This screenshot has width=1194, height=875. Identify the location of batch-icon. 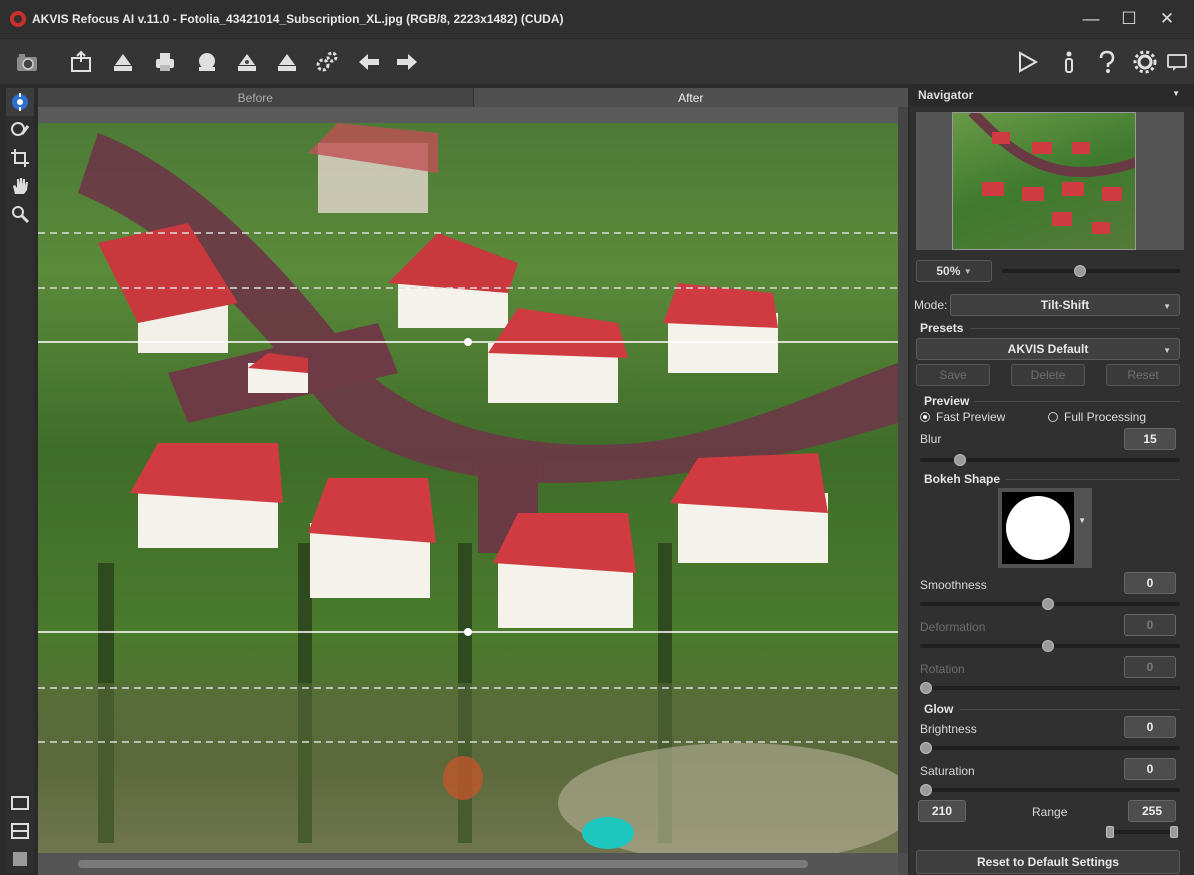
(247, 62).